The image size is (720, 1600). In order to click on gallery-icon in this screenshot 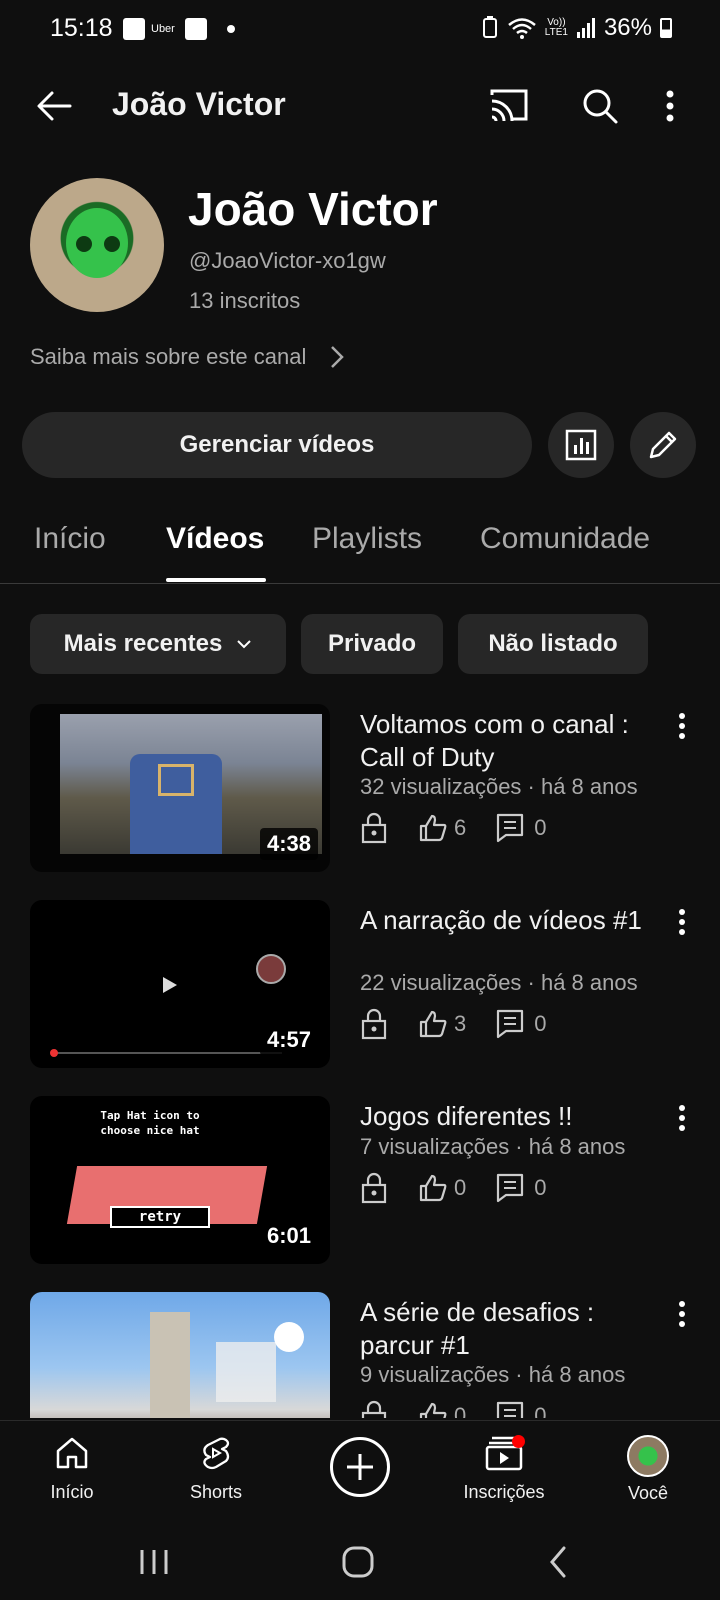, I will do `click(134, 29)`.